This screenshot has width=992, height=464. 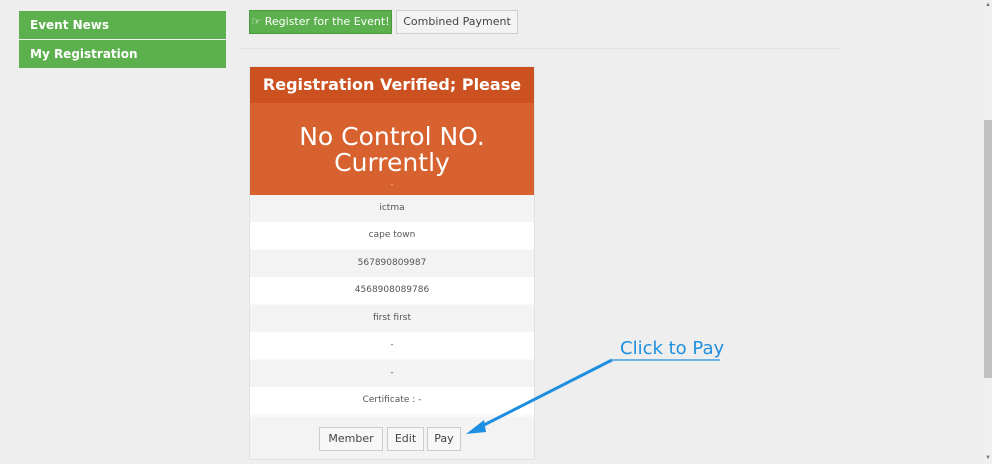 I want to click on scroll-down-icon: ▼, so click(x=988, y=458).